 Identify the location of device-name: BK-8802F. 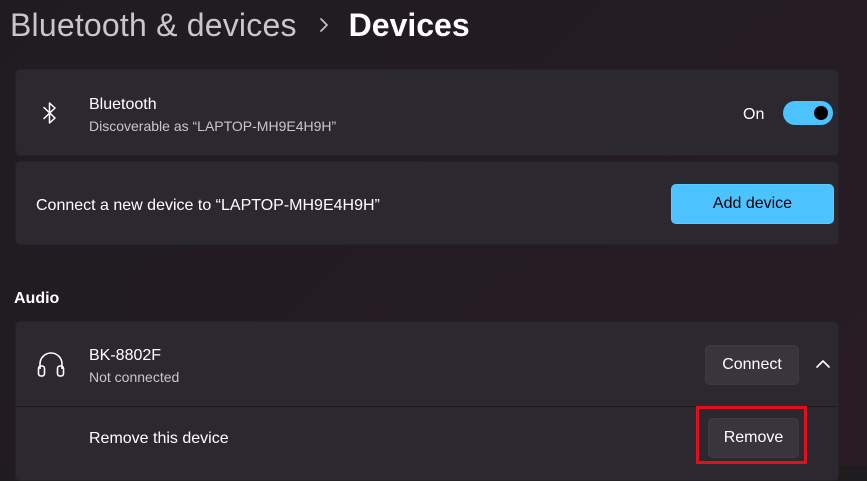
(125, 355).